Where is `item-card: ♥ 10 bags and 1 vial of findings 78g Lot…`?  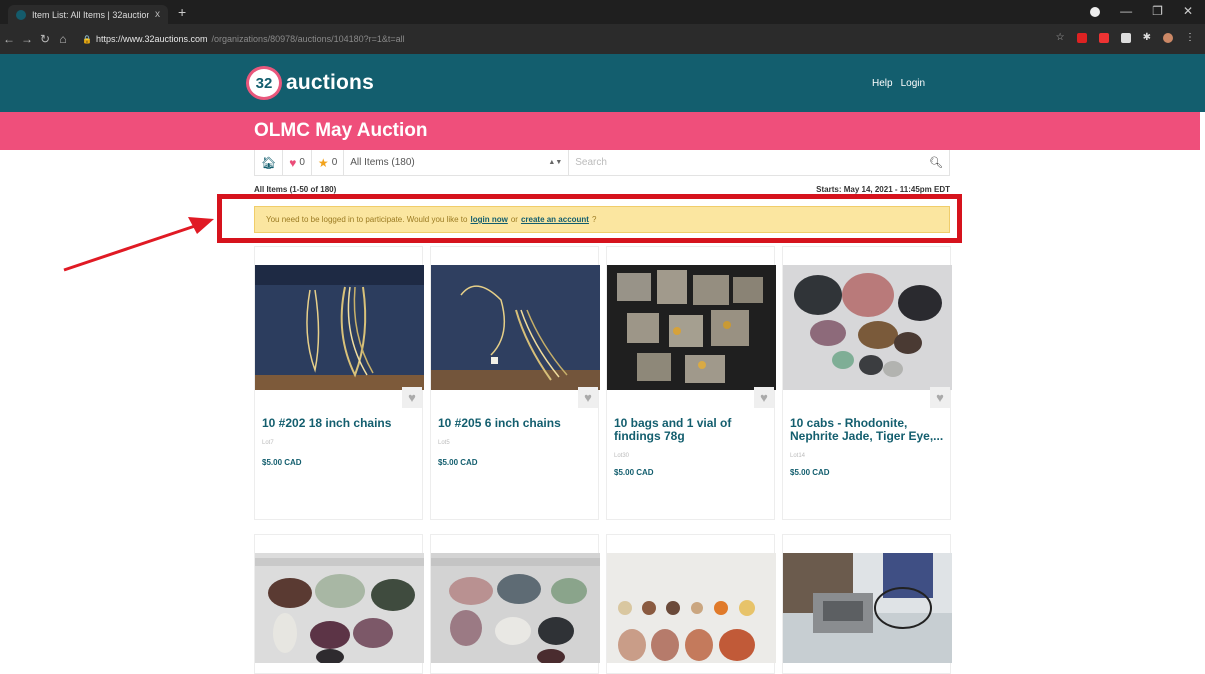
item-card: ♥ 10 bags and 1 vial of findings 78g Lot… is located at coordinates (691, 383).